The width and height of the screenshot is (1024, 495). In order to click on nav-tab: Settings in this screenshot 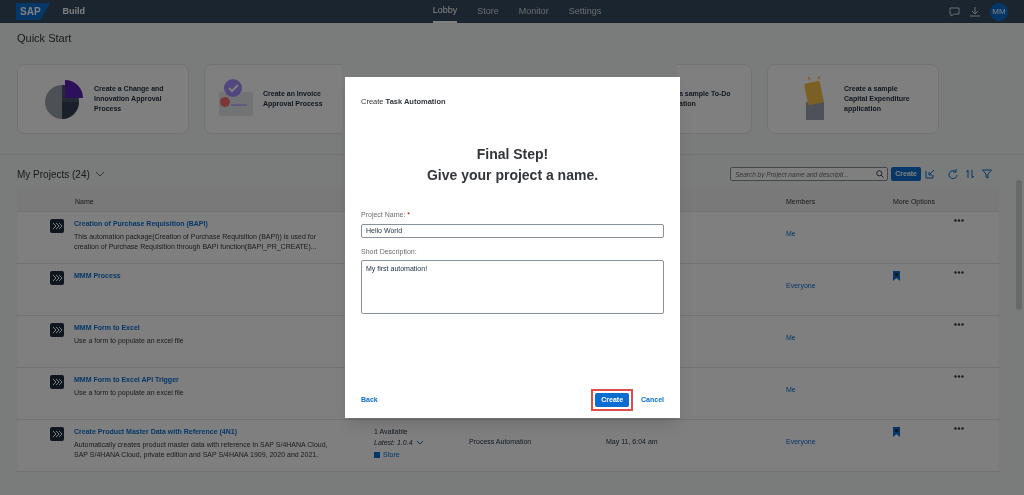, I will do `click(585, 11)`.